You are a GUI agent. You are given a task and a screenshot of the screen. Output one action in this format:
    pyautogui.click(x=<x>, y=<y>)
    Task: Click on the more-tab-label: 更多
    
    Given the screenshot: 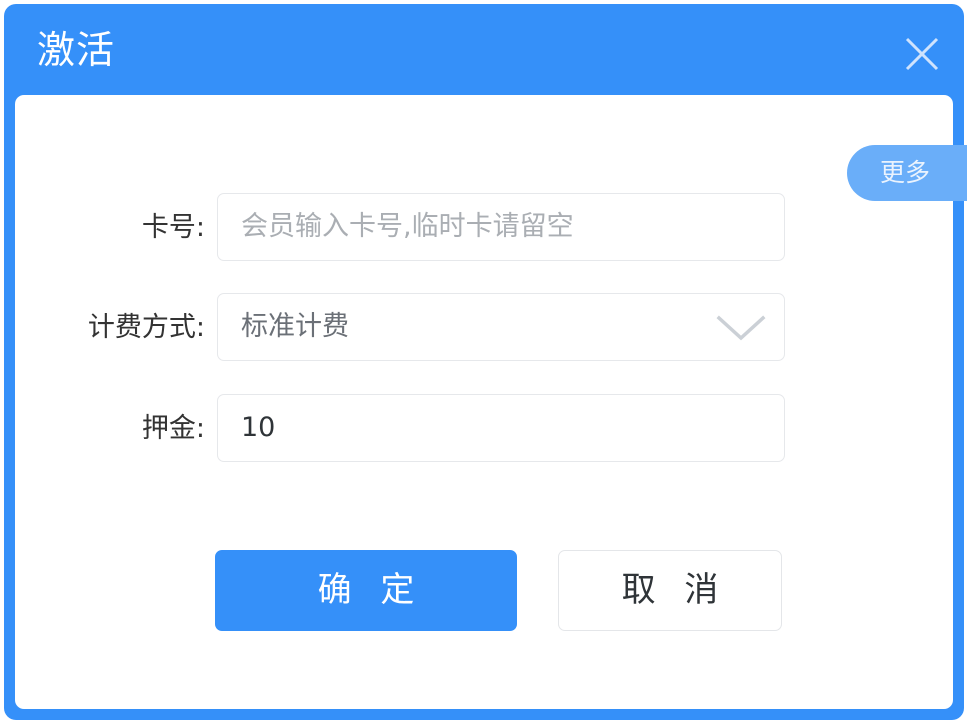 What is the action you would take?
    pyautogui.click(x=905, y=172)
    